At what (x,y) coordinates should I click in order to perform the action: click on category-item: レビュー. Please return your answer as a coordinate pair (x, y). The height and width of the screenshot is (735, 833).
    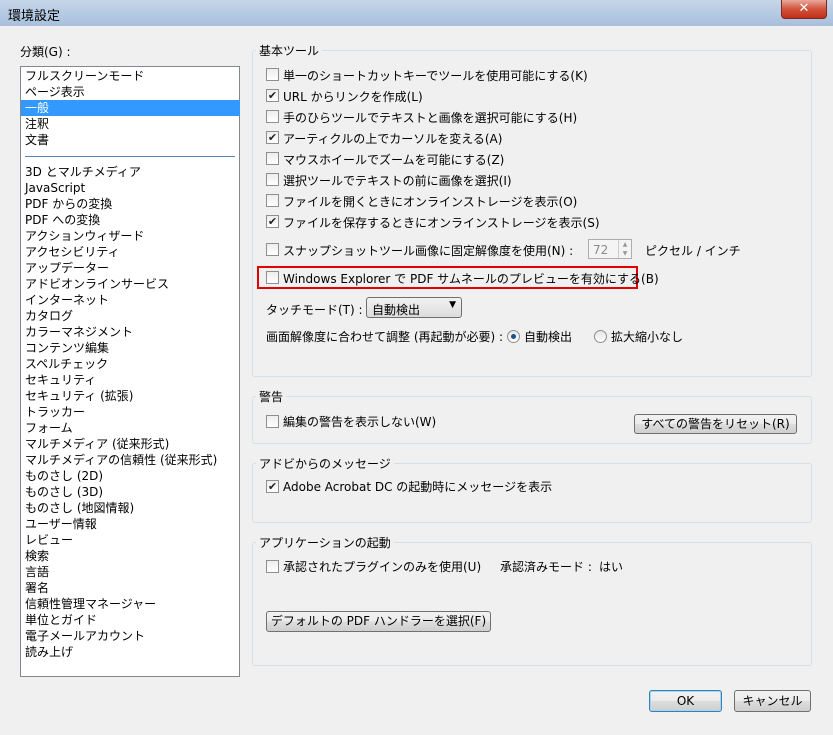
    Looking at the image, I should click on (130, 540).